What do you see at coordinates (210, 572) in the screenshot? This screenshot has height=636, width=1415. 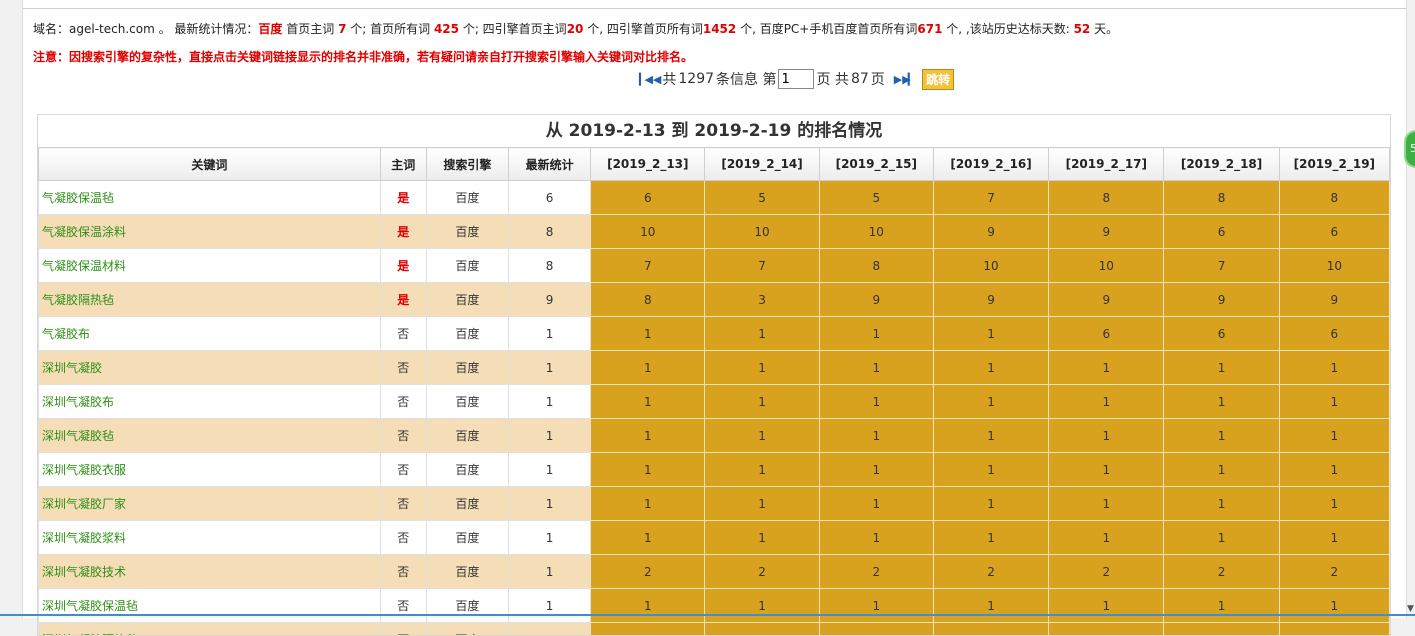 I see `keyword-link: 深圳气凝胶技术` at bounding box center [210, 572].